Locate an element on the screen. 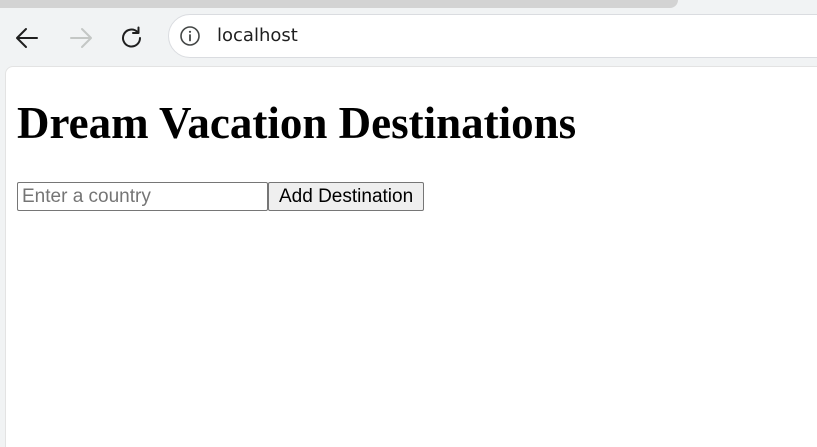 The width and height of the screenshot is (817, 447). reload-icon is located at coordinates (131, 37).